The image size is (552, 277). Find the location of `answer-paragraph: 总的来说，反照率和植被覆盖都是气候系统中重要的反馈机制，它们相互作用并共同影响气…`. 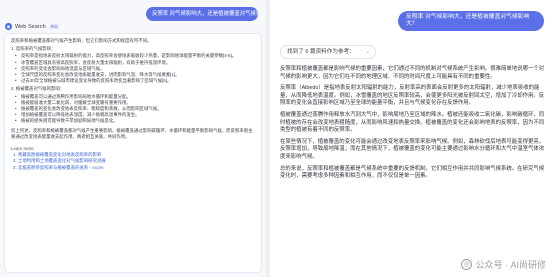

answer-paragraph: 总的来说，反照率和植被覆盖都是气候系统中重要的反馈机制，它们相互作用并共同影响气… is located at coordinates (412, 172).